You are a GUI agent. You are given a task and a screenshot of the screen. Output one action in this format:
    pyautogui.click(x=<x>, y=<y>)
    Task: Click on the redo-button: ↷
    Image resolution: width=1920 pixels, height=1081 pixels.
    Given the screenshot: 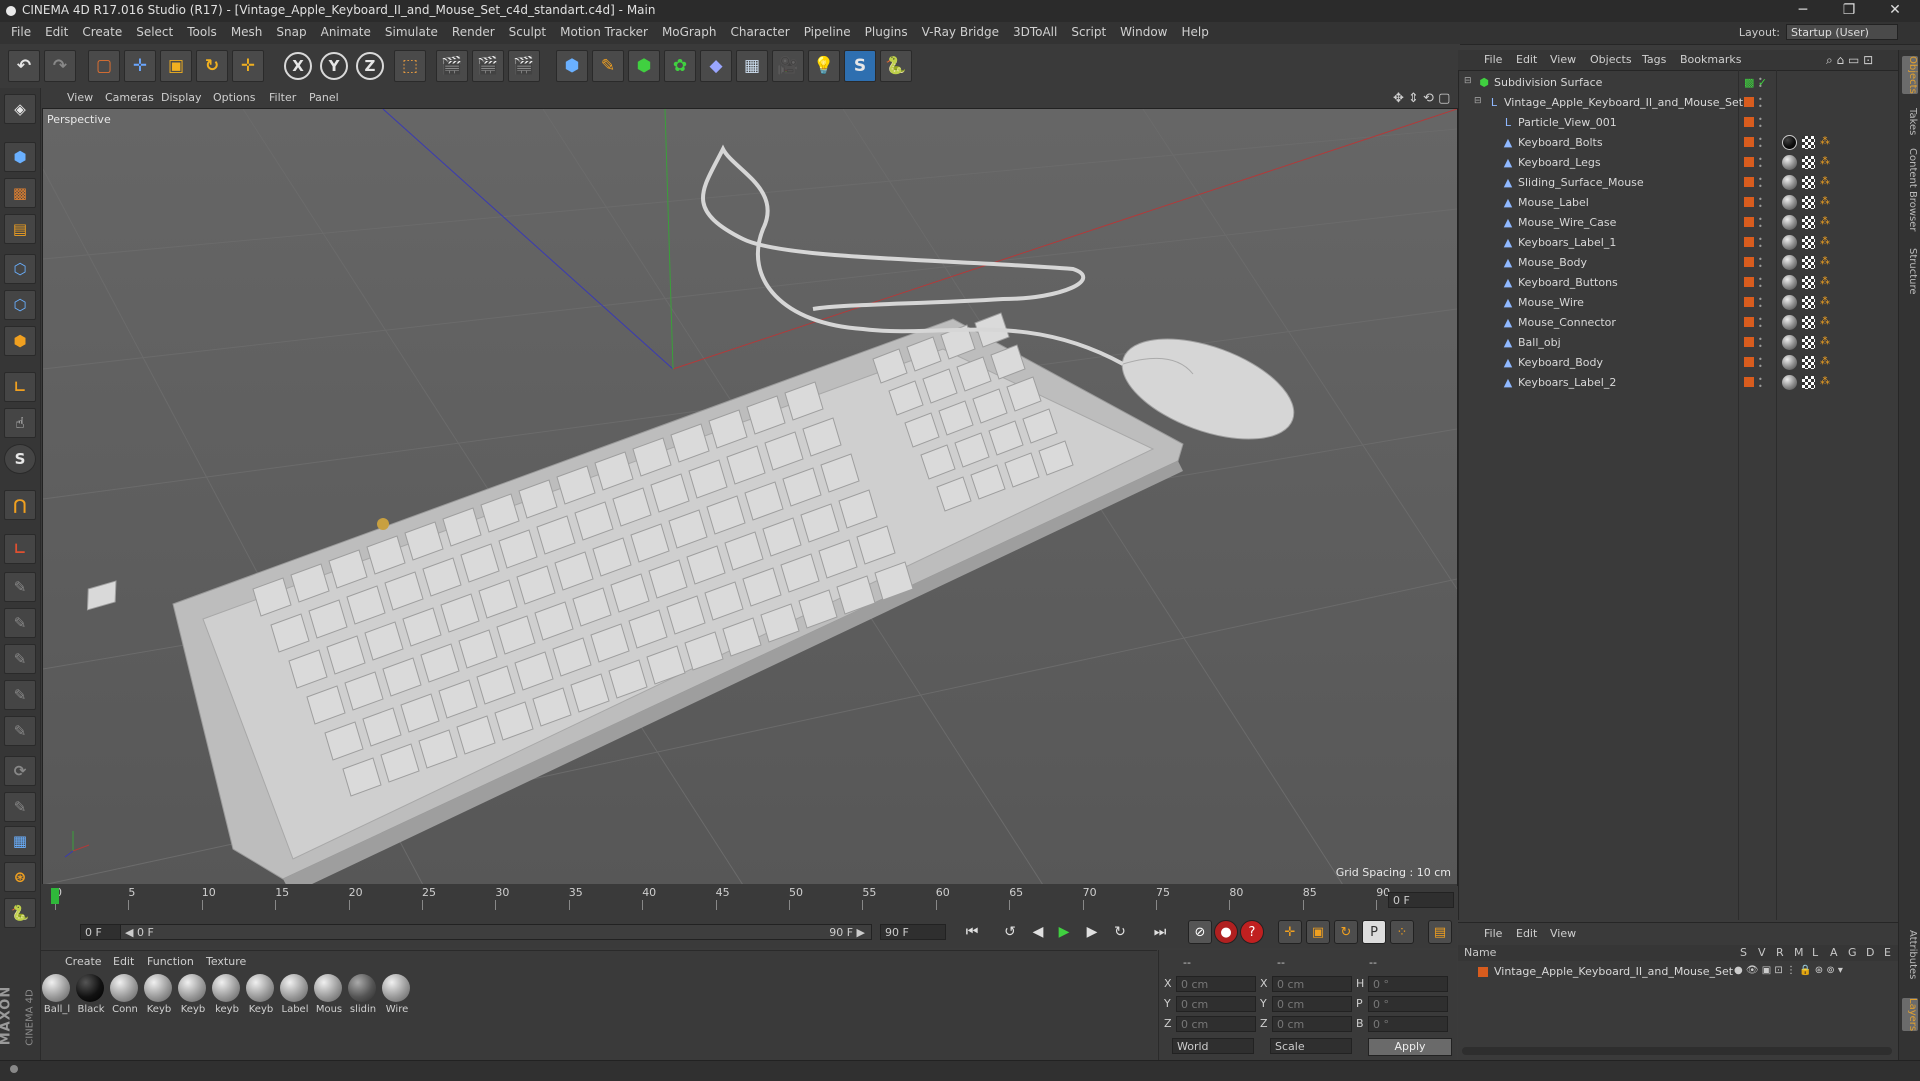 What is the action you would take?
    pyautogui.click(x=60, y=66)
    